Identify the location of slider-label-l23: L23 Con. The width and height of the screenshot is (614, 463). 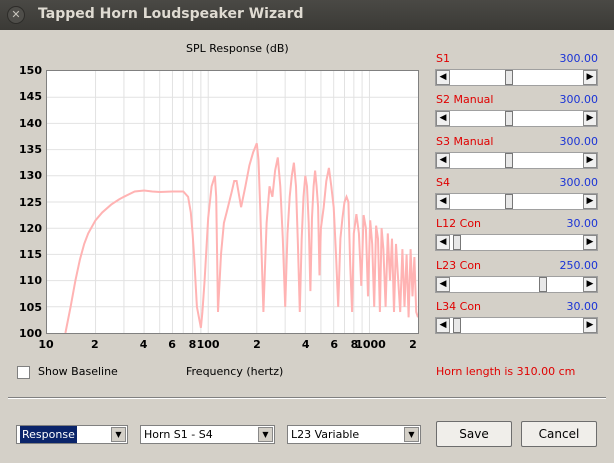
(458, 265).